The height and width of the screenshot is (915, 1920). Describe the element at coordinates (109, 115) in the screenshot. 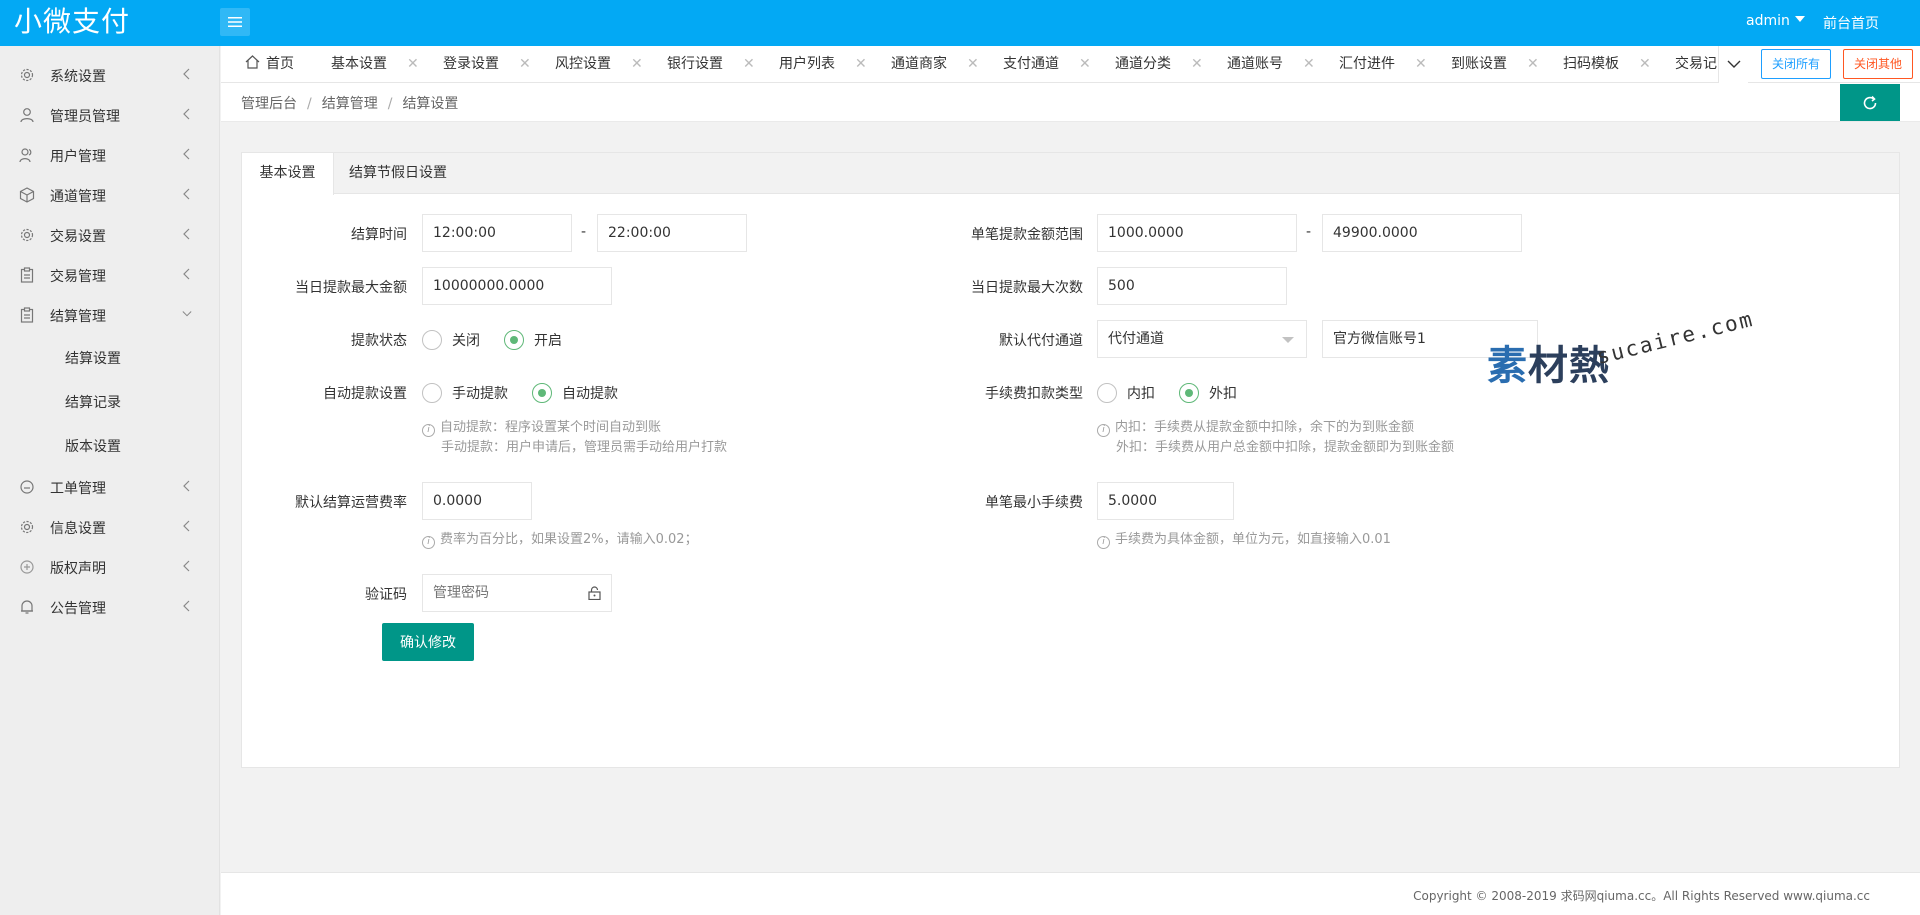

I see `sidebar-item-admin-management: 管理员管理` at that location.